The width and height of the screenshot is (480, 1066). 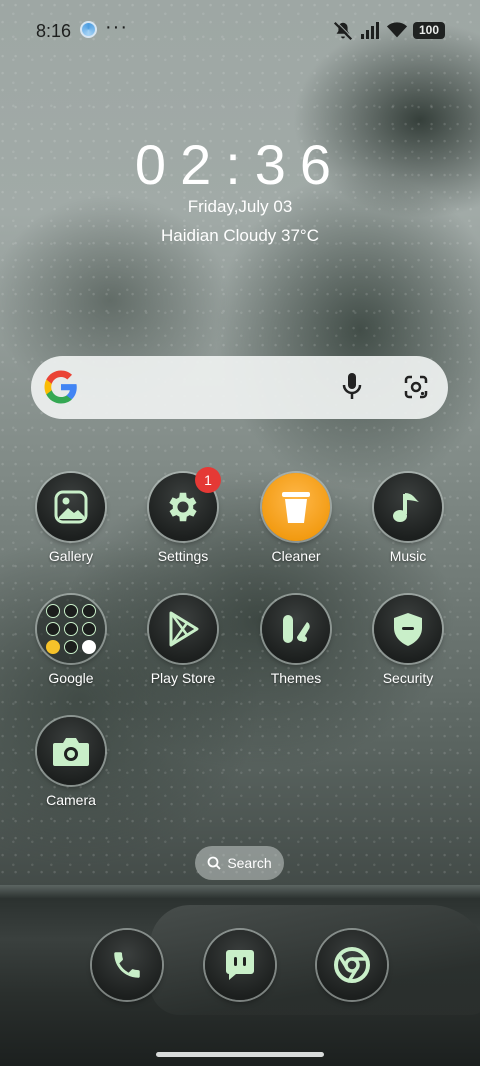 I want to click on app-play-store: Play Store, so click(x=183, y=640).